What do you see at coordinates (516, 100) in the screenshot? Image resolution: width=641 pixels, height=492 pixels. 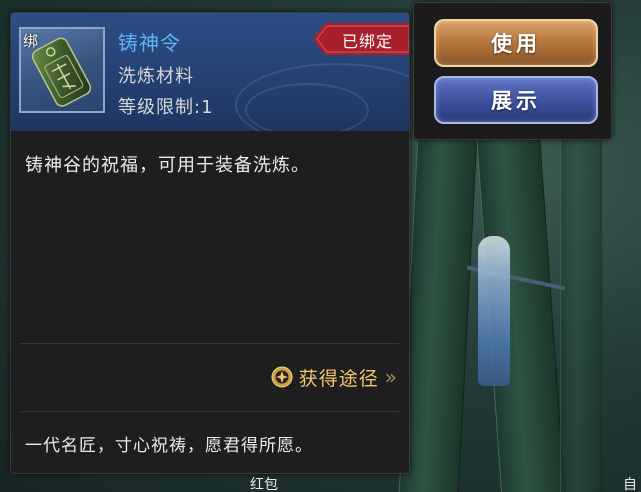 I see `show-button: 展示` at bounding box center [516, 100].